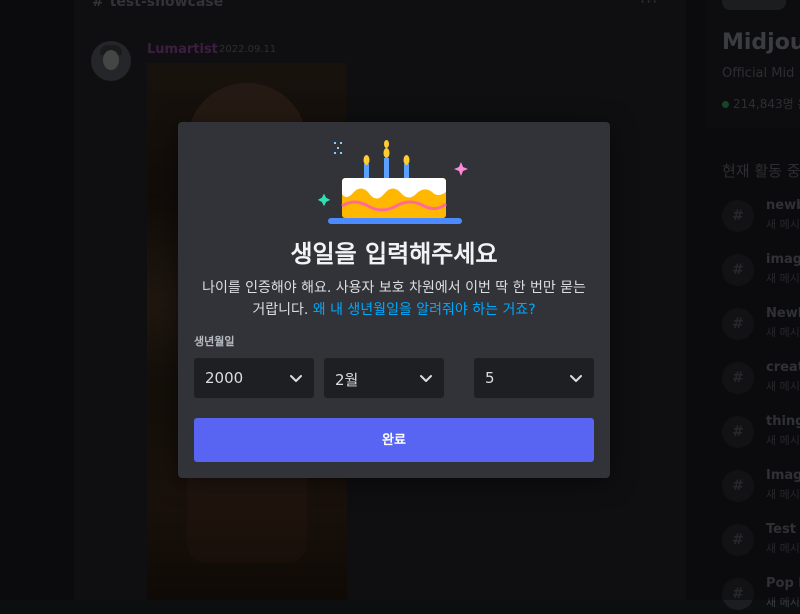  What do you see at coordinates (534, 378) in the screenshot?
I see `day-select: 5` at bounding box center [534, 378].